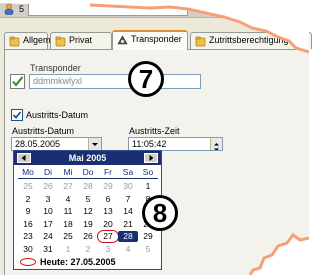  What do you see at coordinates (156, 39) in the screenshot?
I see `tab-label: Transponder` at bounding box center [156, 39].